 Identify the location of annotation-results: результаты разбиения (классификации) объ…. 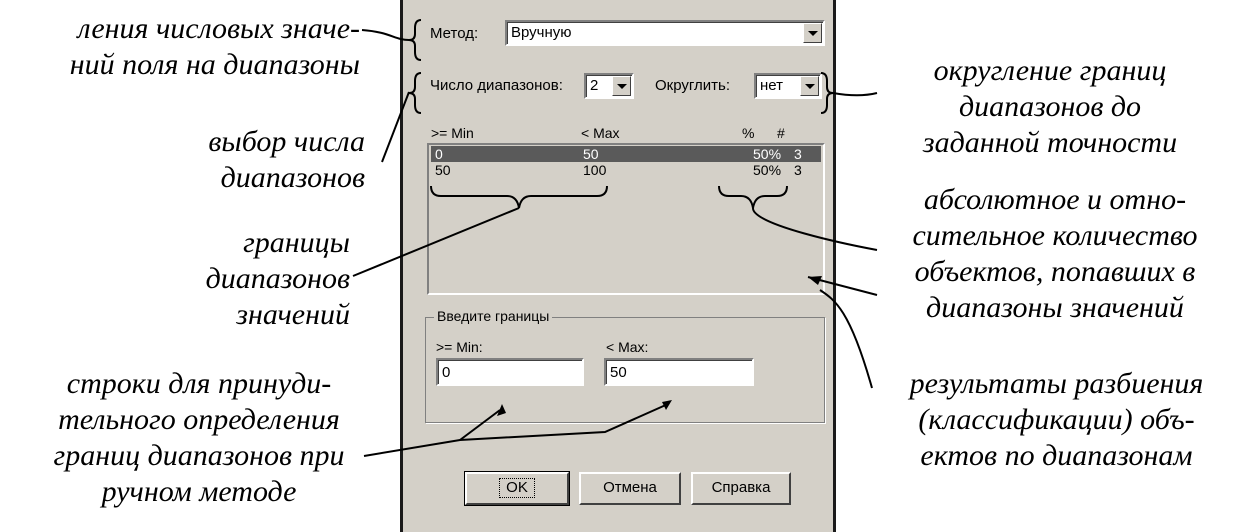
(1056, 420).